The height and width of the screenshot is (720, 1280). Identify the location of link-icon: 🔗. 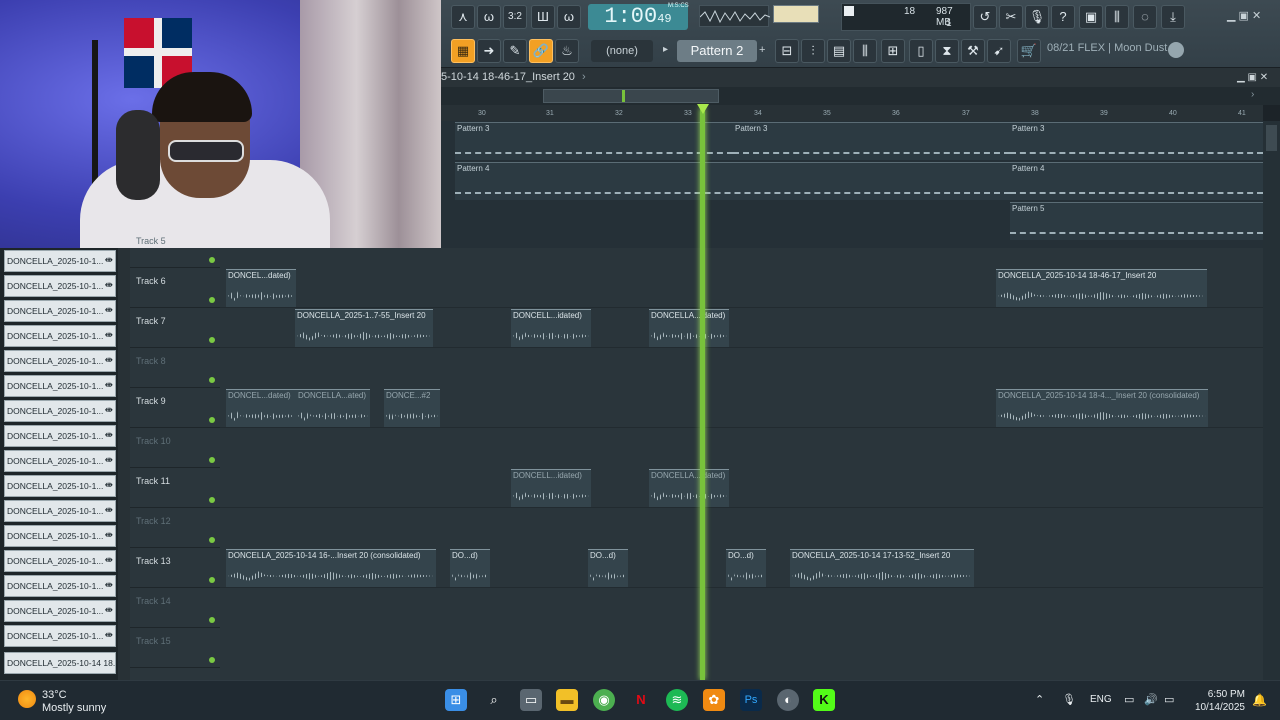
(541, 51).